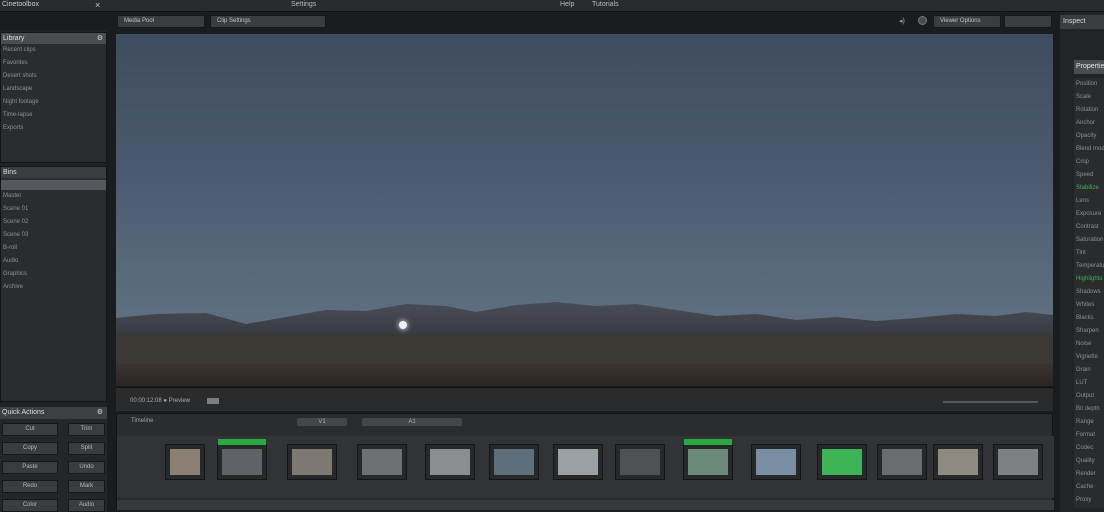 This screenshot has height=512, width=1104. I want to click on property-row: Sharpen, so click(1089, 331).